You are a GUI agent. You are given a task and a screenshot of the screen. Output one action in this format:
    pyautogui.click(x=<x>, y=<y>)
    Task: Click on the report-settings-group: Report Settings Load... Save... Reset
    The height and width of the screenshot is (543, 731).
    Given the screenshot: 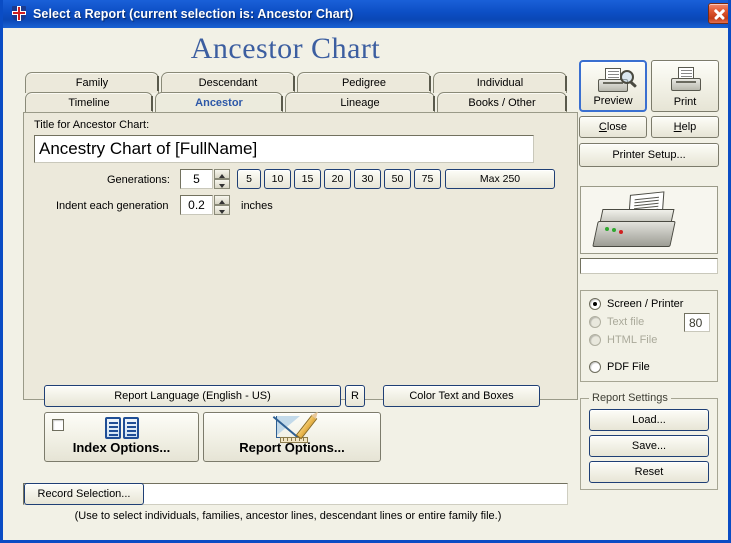 What is the action you would take?
    pyautogui.click(x=649, y=441)
    